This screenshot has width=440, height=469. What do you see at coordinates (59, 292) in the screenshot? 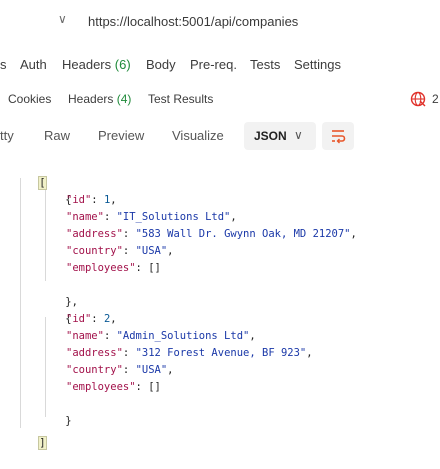
I see `code-line: },` at bounding box center [59, 292].